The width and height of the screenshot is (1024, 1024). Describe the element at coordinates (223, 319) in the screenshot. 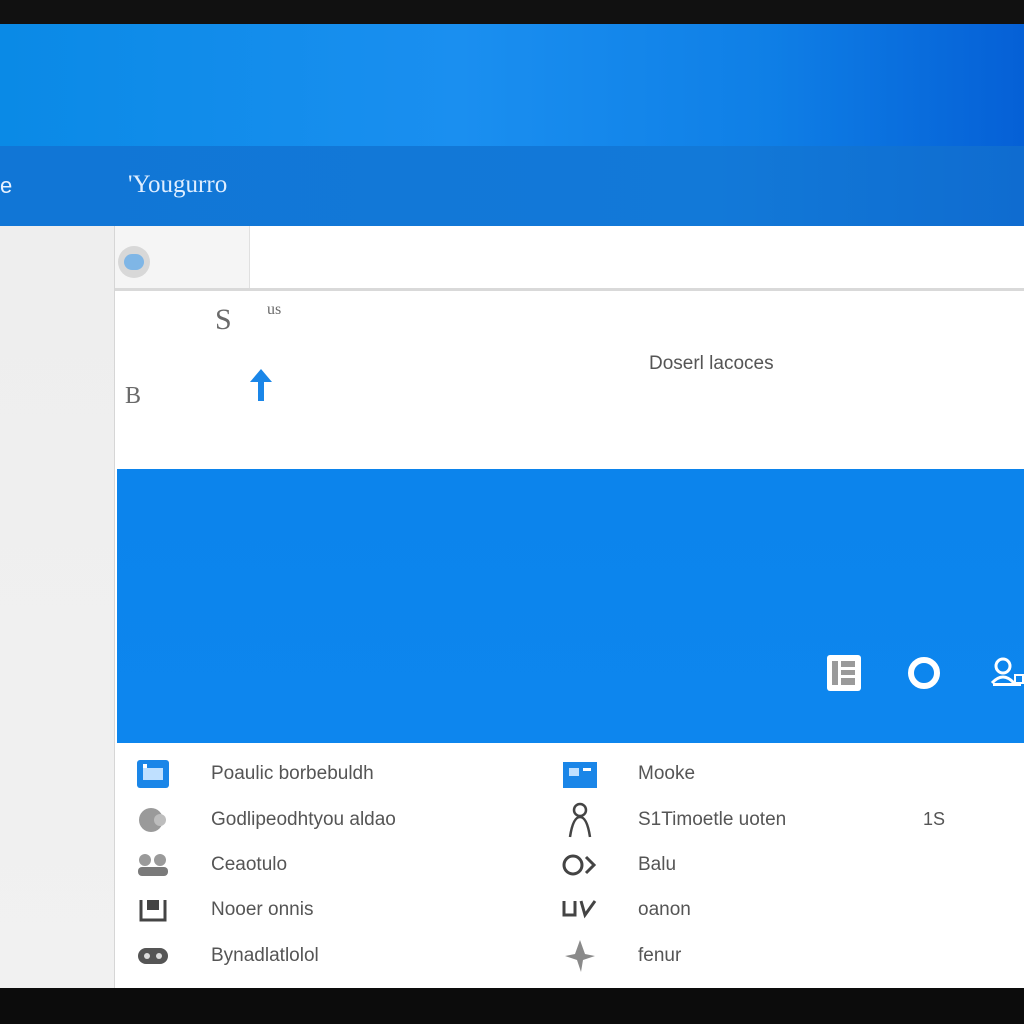

I see `panel-glyph-top: S` at that location.